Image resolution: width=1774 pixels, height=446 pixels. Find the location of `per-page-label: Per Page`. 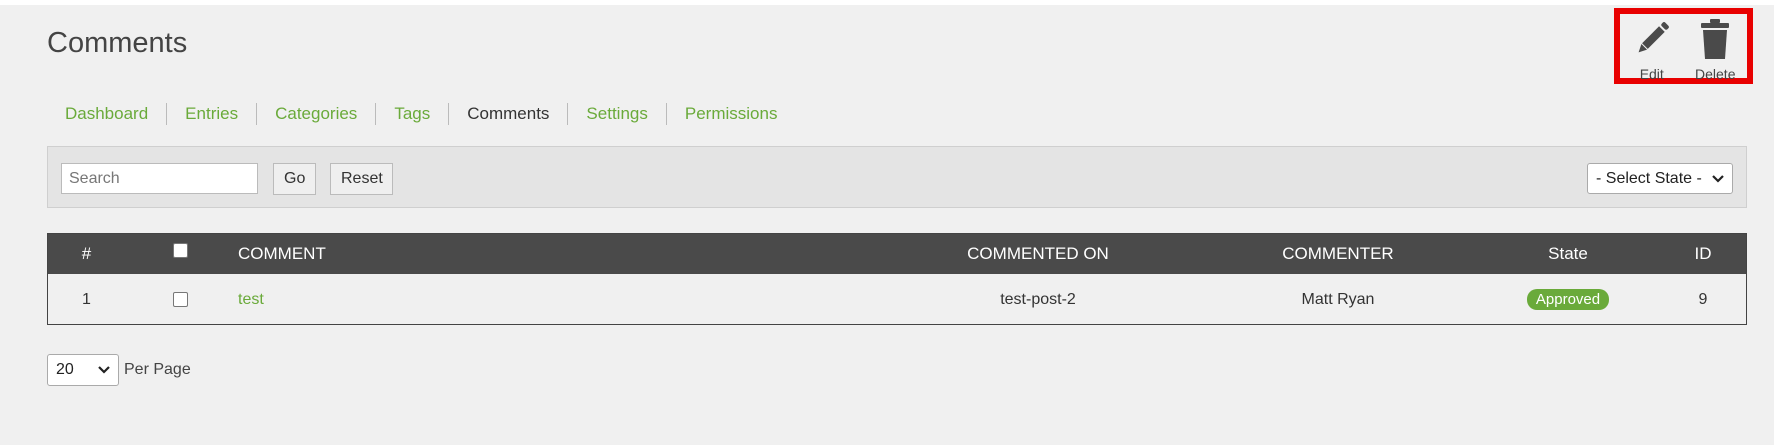

per-page-label: Per Page is located at coordinates (157, 369).